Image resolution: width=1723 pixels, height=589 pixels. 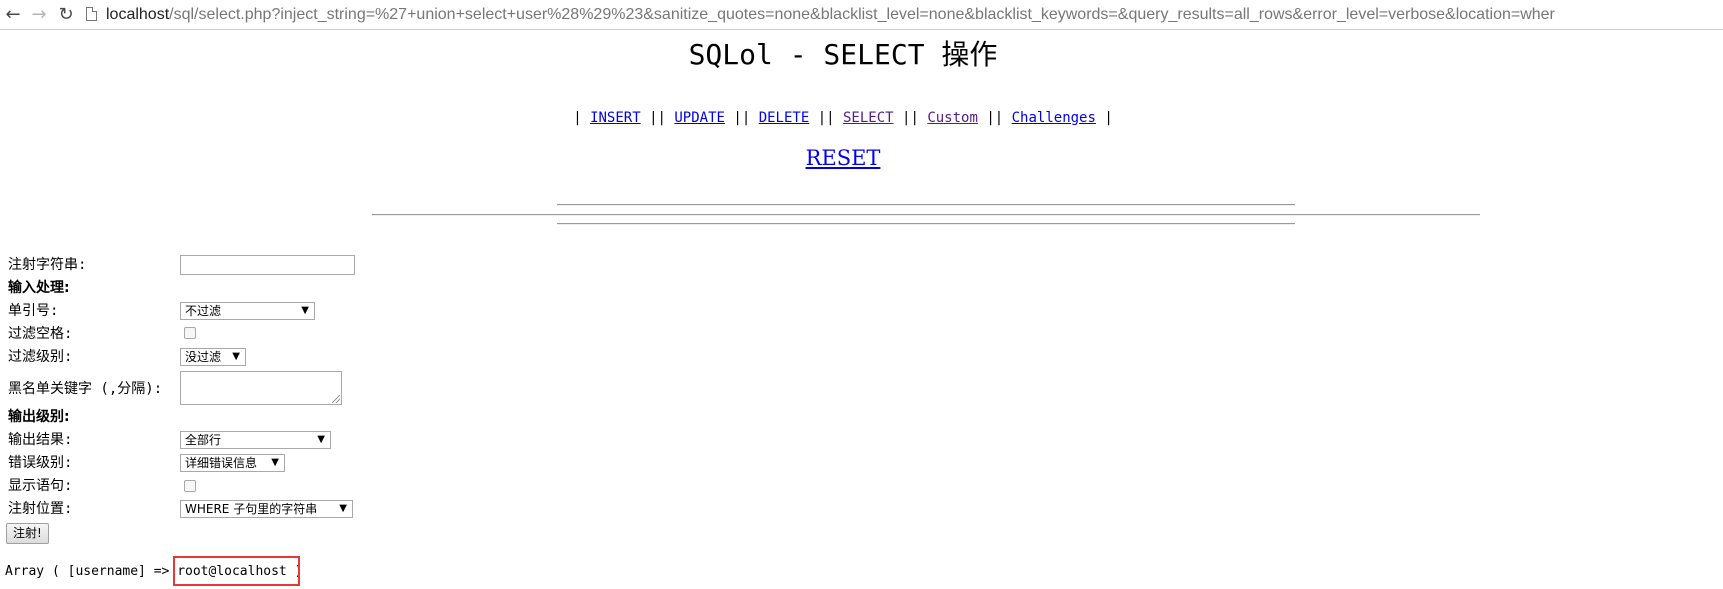 What do you see at coordinates (33, 311) in the screenshot?
I see `quotes-label: 单引号:` at bounding box center [33, 311].